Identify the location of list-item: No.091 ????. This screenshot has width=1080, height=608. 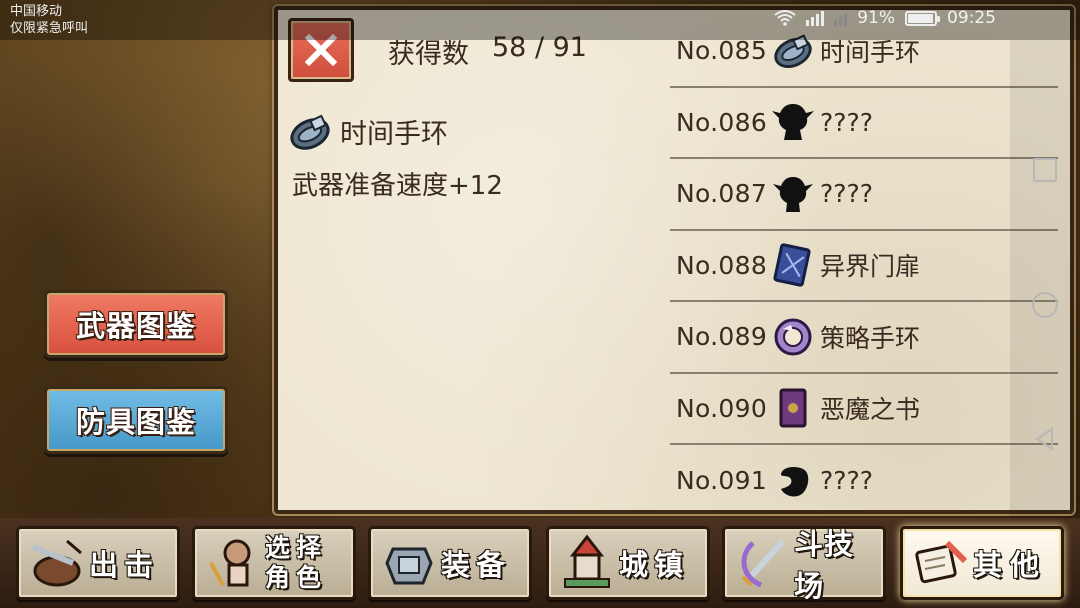
(864, 481).